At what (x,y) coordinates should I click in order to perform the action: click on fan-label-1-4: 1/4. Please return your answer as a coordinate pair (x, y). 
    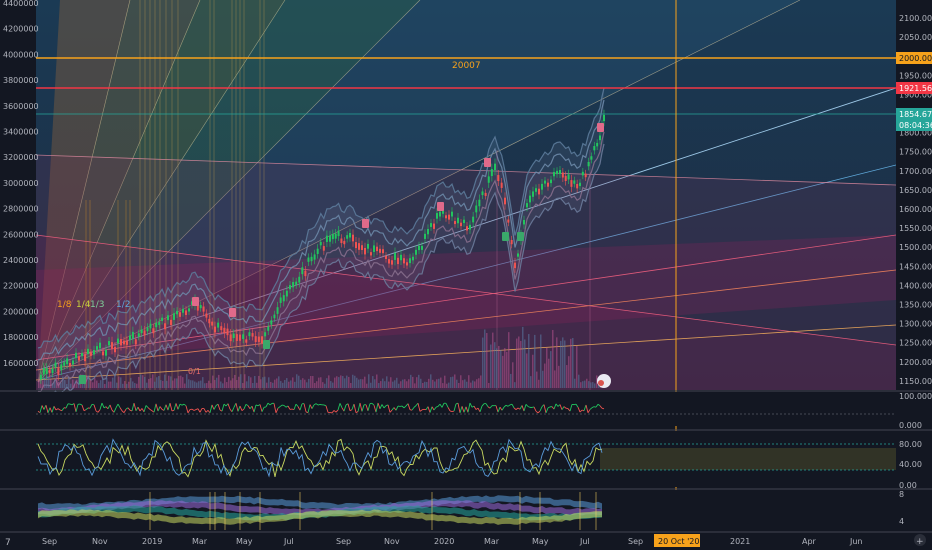
    Looking at the image, I should click on (83, 305).